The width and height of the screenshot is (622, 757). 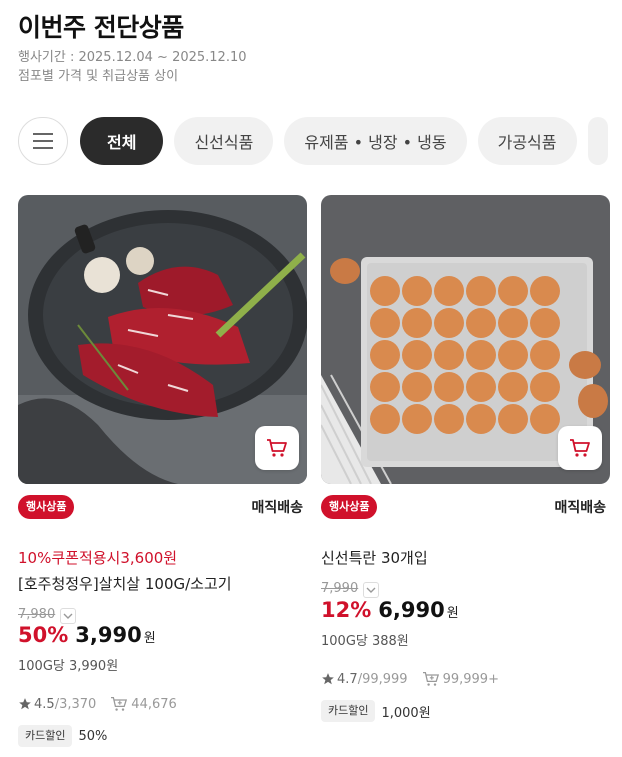 I want to click on cart-count: 44,676, so click(x=154, y=704).